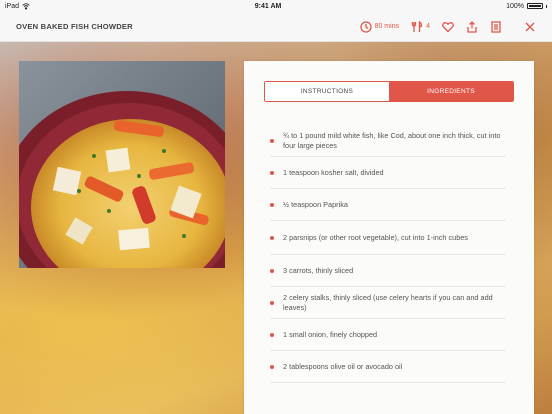 Image resolution: width=552 pixels, height=414 pixels. What do you see at coordinates (327, 91) in the screenshot?
I see `tab-instructions: INSTRUCTIONS` at bounding box center [327, 91].